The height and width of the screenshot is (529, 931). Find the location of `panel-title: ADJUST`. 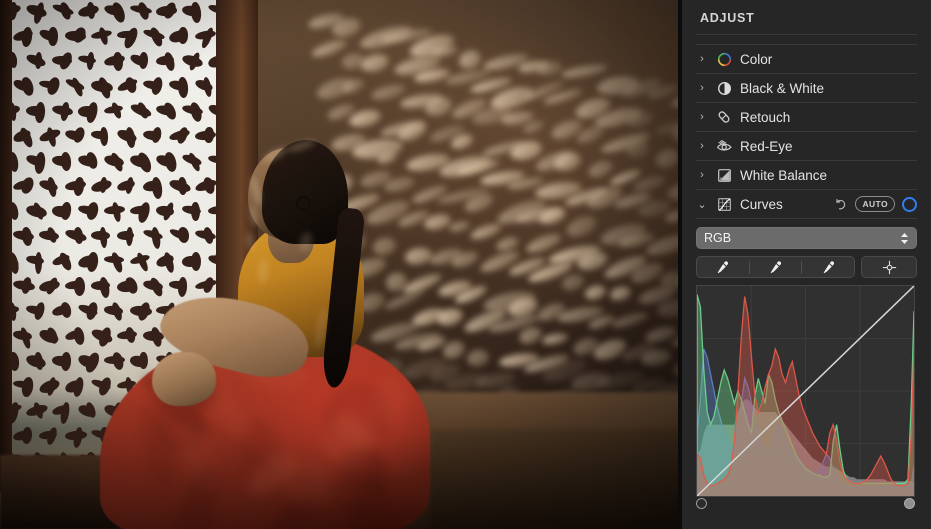

panel-title: ADJUST is located at coordinates (727, 18).